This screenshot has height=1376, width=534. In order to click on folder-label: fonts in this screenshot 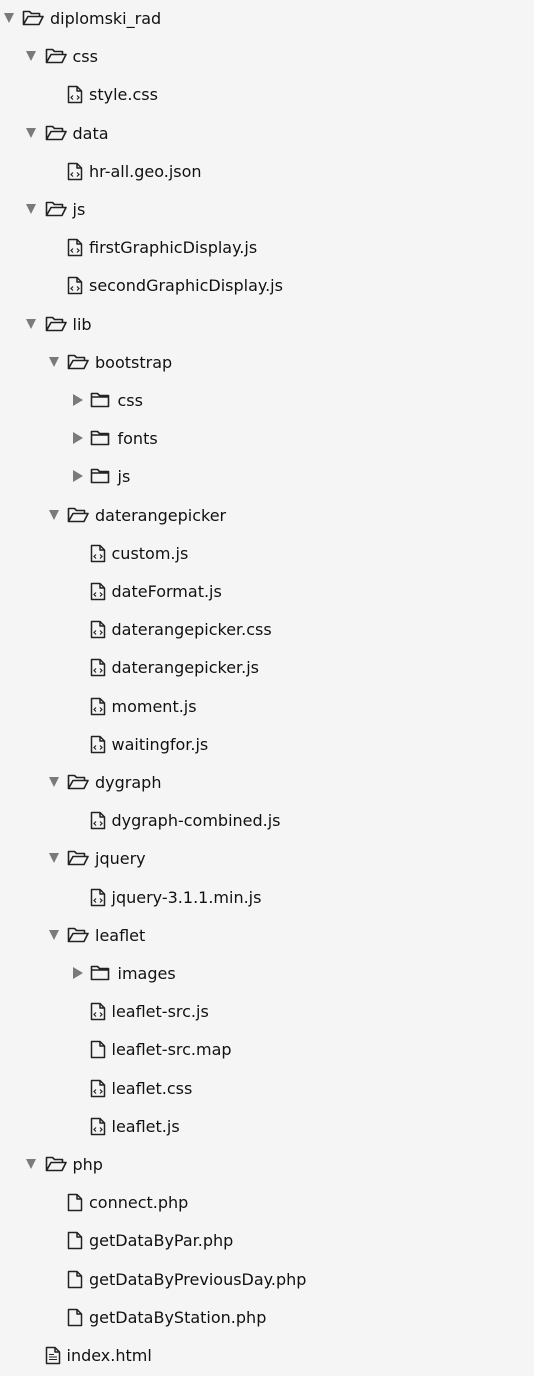, I will do `click(137, 439)`.